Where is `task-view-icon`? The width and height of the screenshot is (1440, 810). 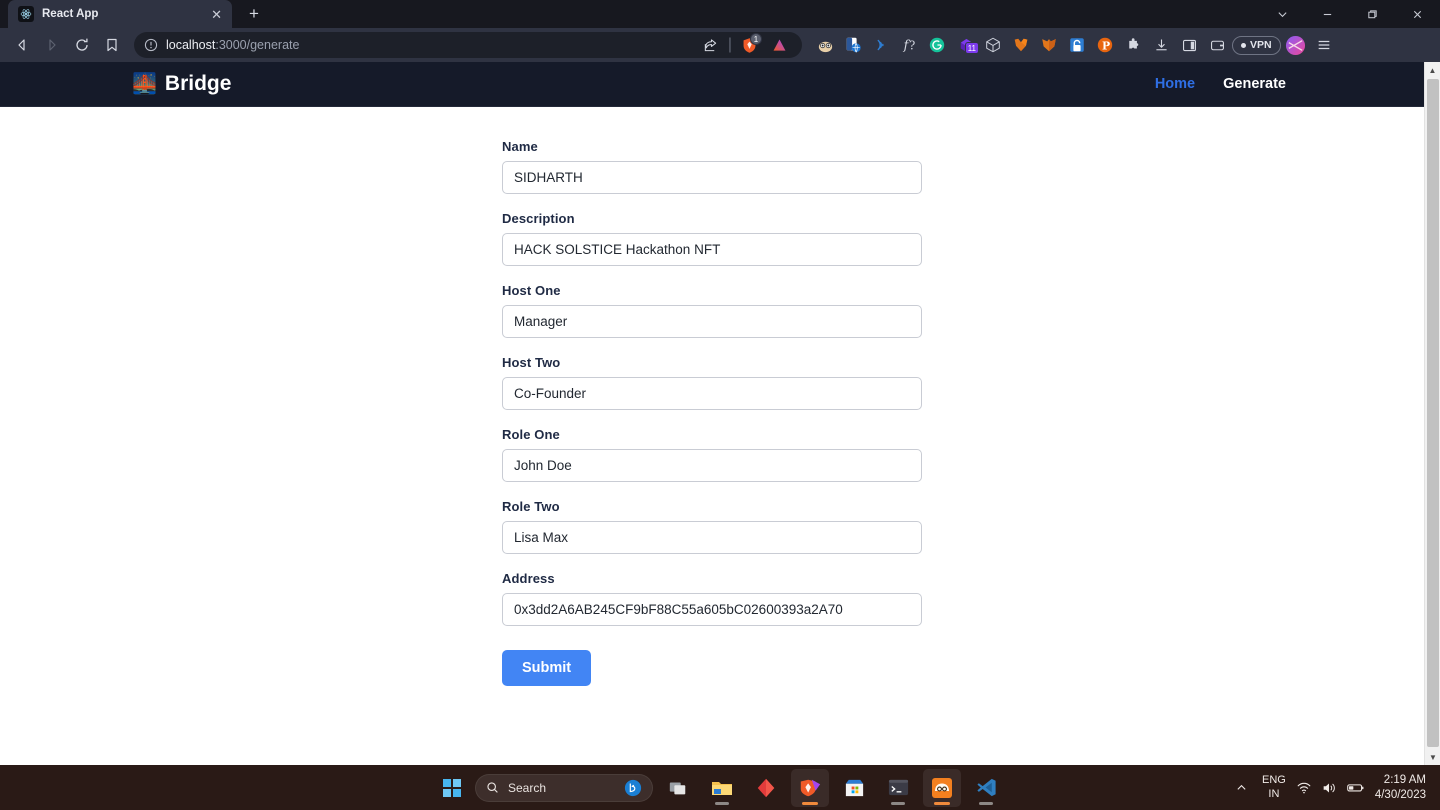
task-view-icon is located at coordinates (678, 788).